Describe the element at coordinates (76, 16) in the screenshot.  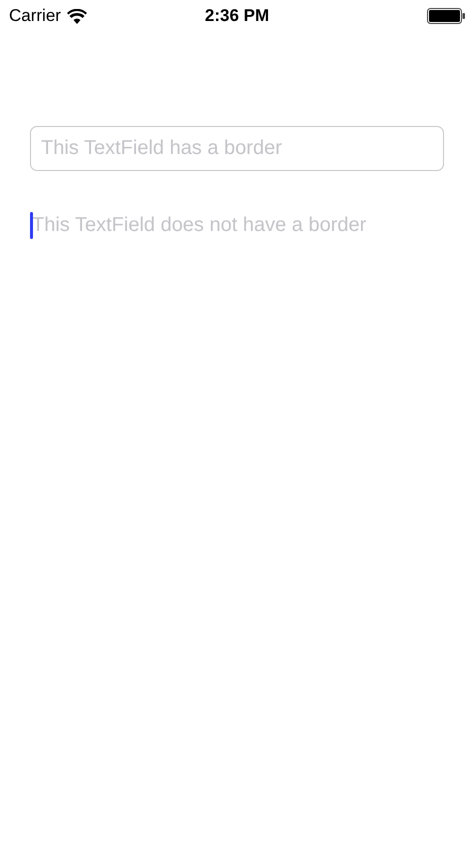
I see `wifi-icon` at that location.